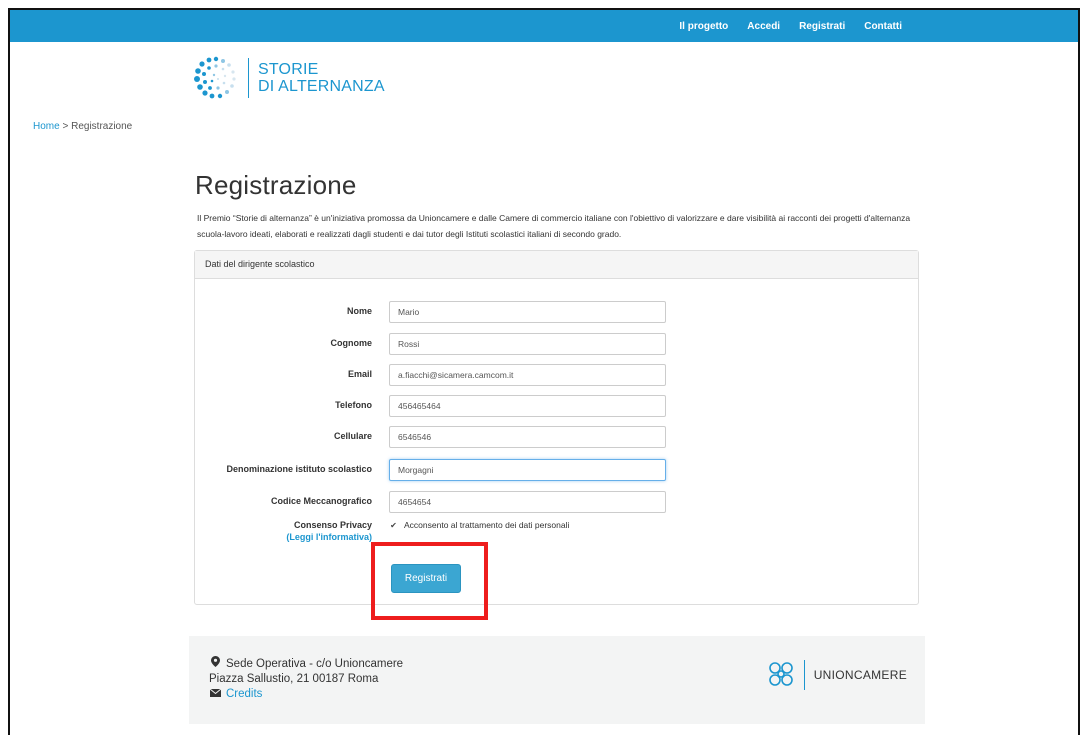 The height and width of the screenshot is (735, 1088). I want to click on form-row-cellulare: Cellulare, so click(556, 437).